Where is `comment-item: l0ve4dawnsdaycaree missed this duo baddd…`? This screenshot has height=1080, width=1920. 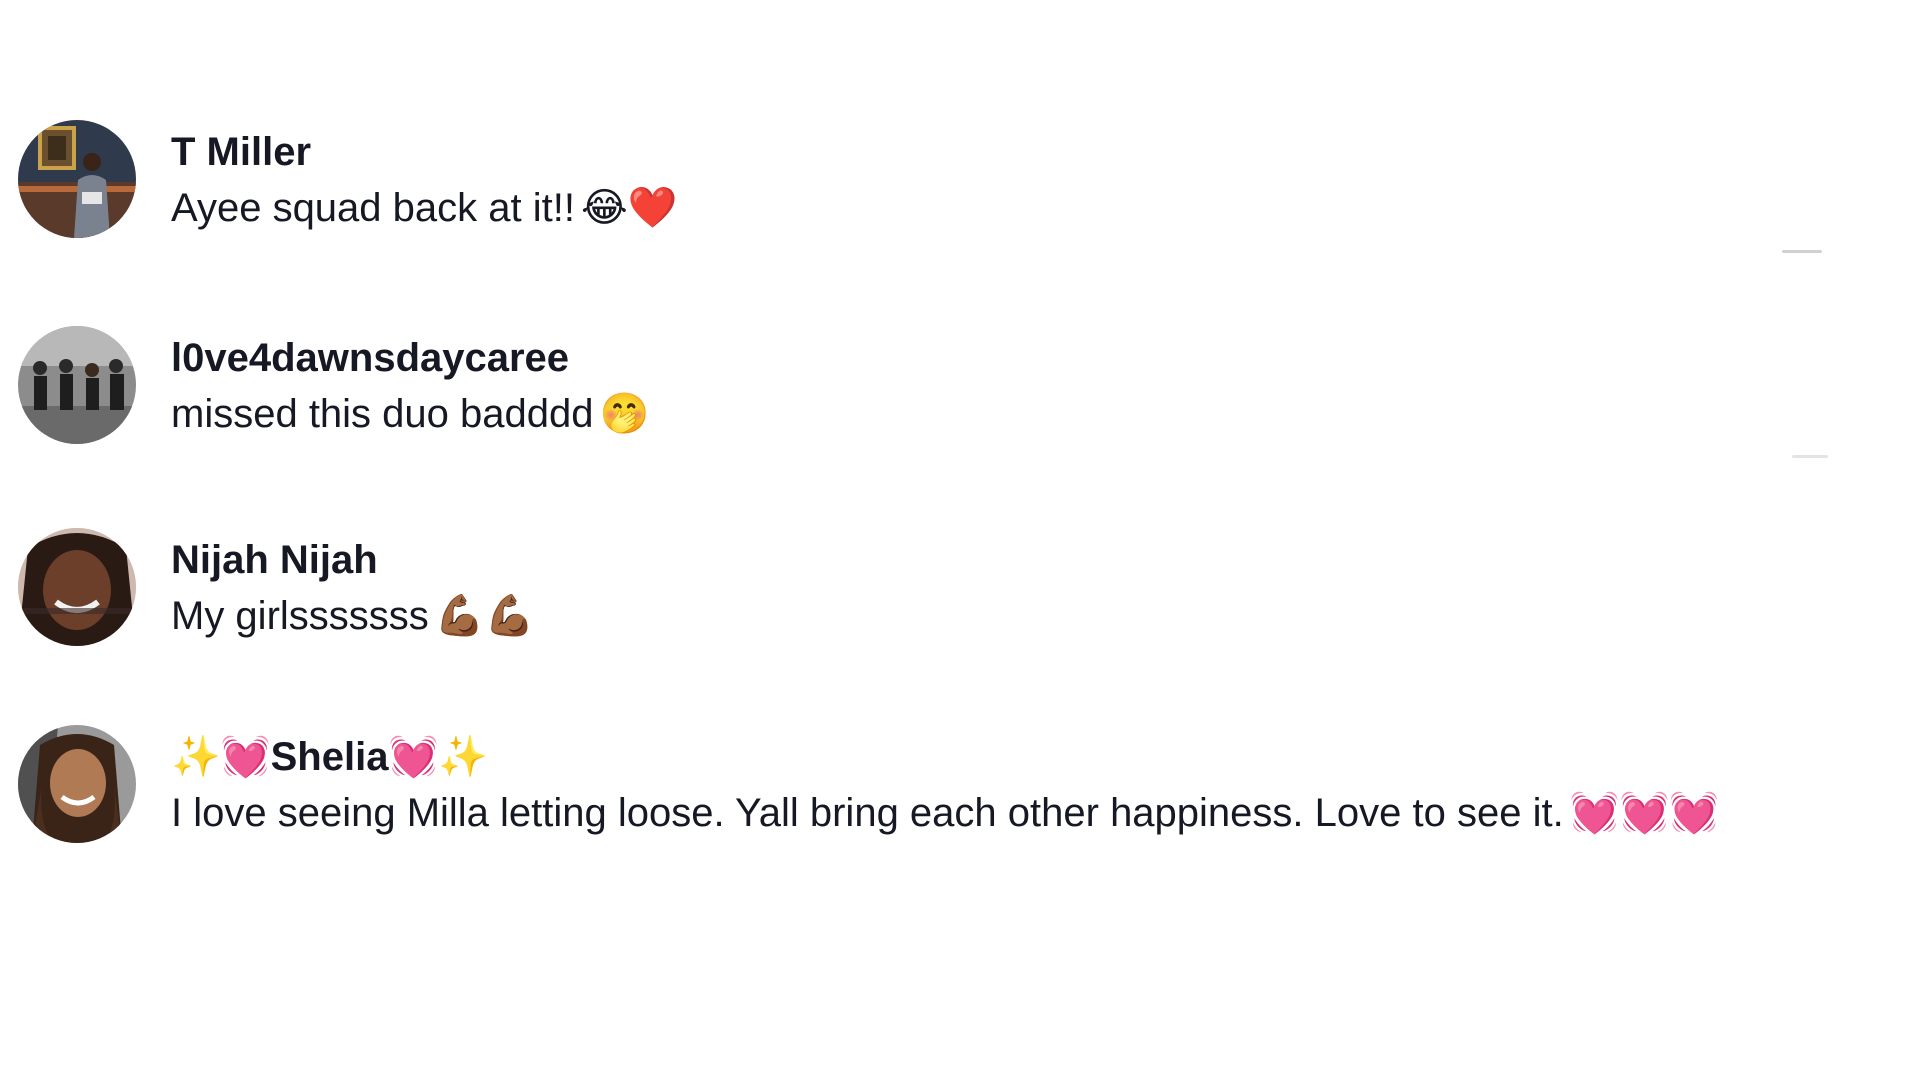 comment-item: l0ve4dawnsdaycaree missed this duo baddd… is located at coordinates (958, 386).